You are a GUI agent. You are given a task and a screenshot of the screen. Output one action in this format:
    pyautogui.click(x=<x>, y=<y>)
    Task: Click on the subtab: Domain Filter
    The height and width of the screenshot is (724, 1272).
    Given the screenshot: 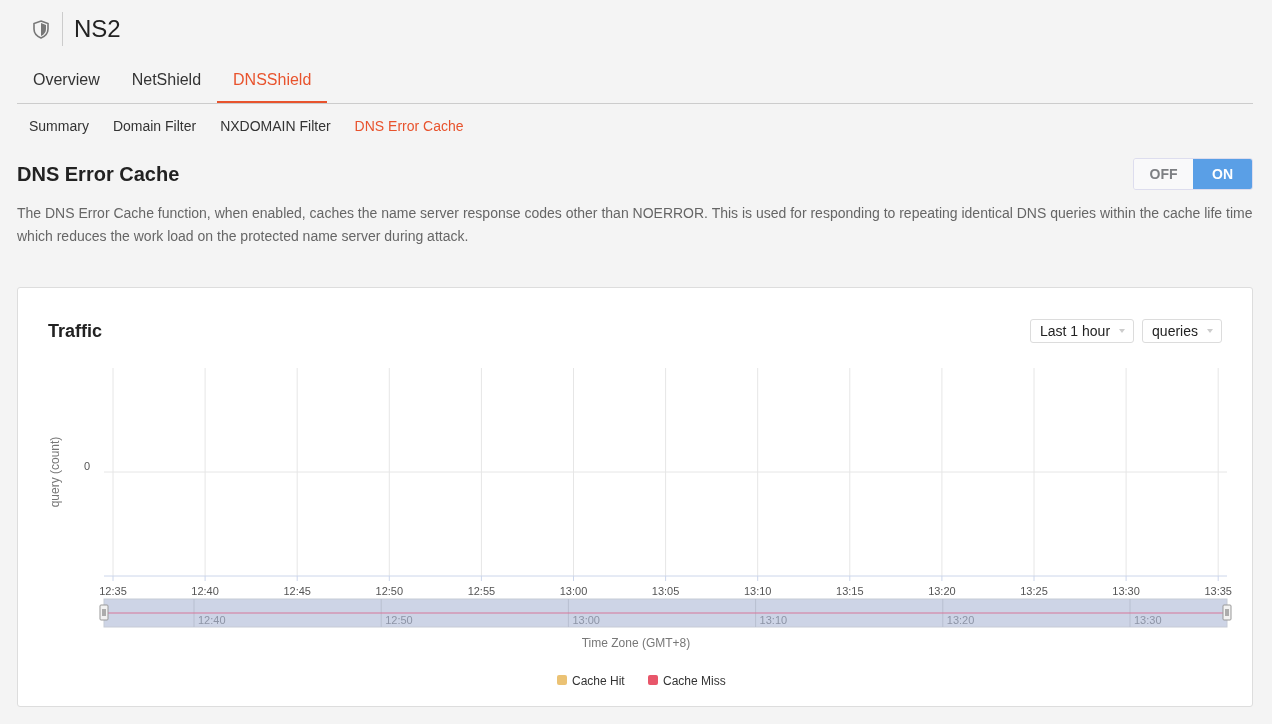 What is the action you would take?
    pyautogui.click(x=154, y=126)
    